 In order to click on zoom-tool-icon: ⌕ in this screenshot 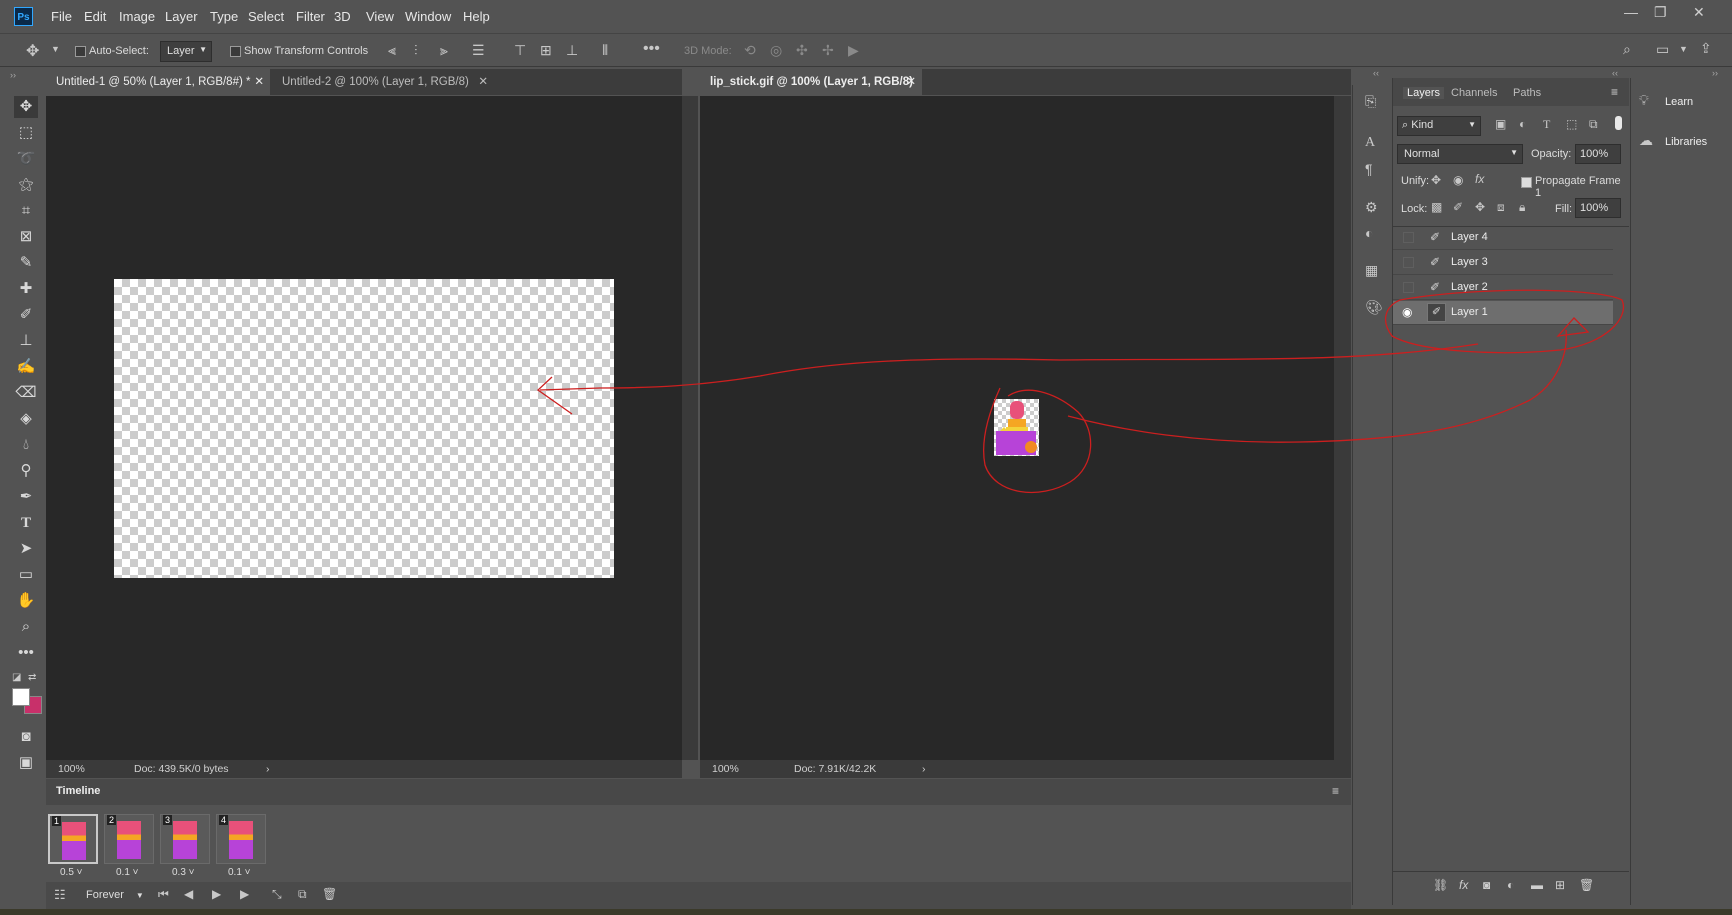, I will do `click(26, 627)`.